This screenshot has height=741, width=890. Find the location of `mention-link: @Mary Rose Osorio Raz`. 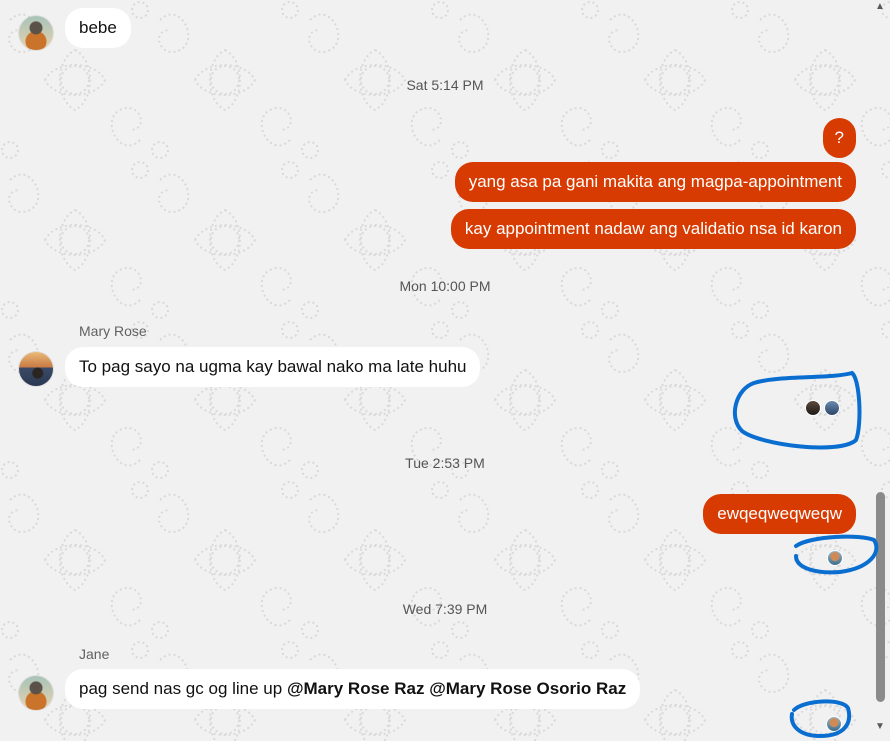

mention-link: @Mary Rose Osorio Raz is located at coordinates (527, 688).